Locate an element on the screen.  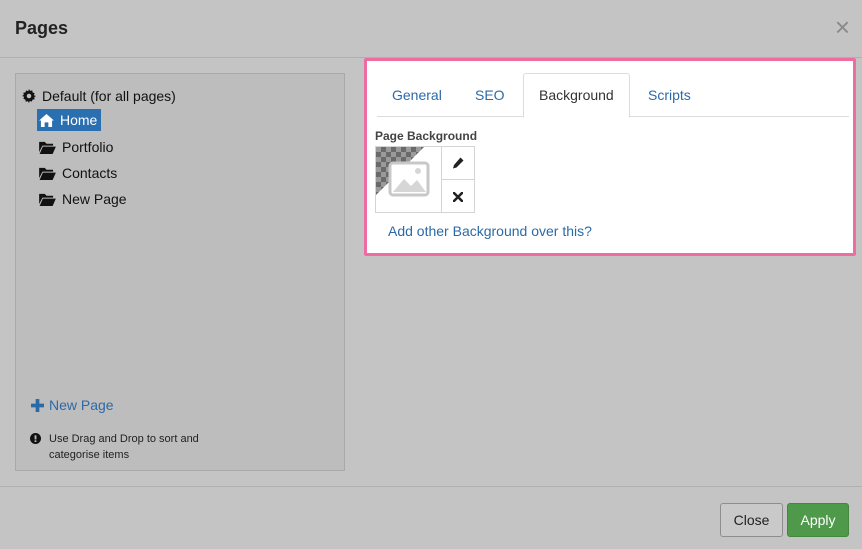
close-icon: × is located at coordinates (842, 27).